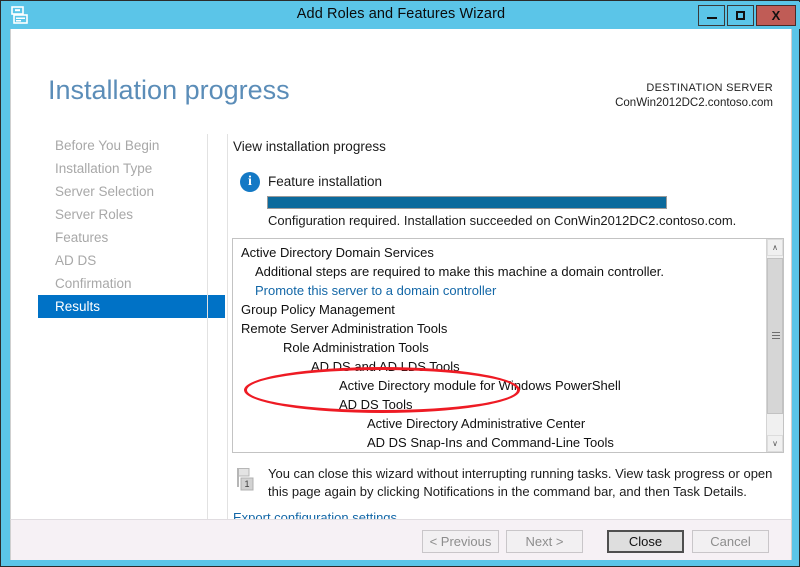 The image size is (800, 567). What do you see at coordinates (114, 237) in the screenshot?
I see `sidebar-item-features: Features` at bounding box center [114, 237].